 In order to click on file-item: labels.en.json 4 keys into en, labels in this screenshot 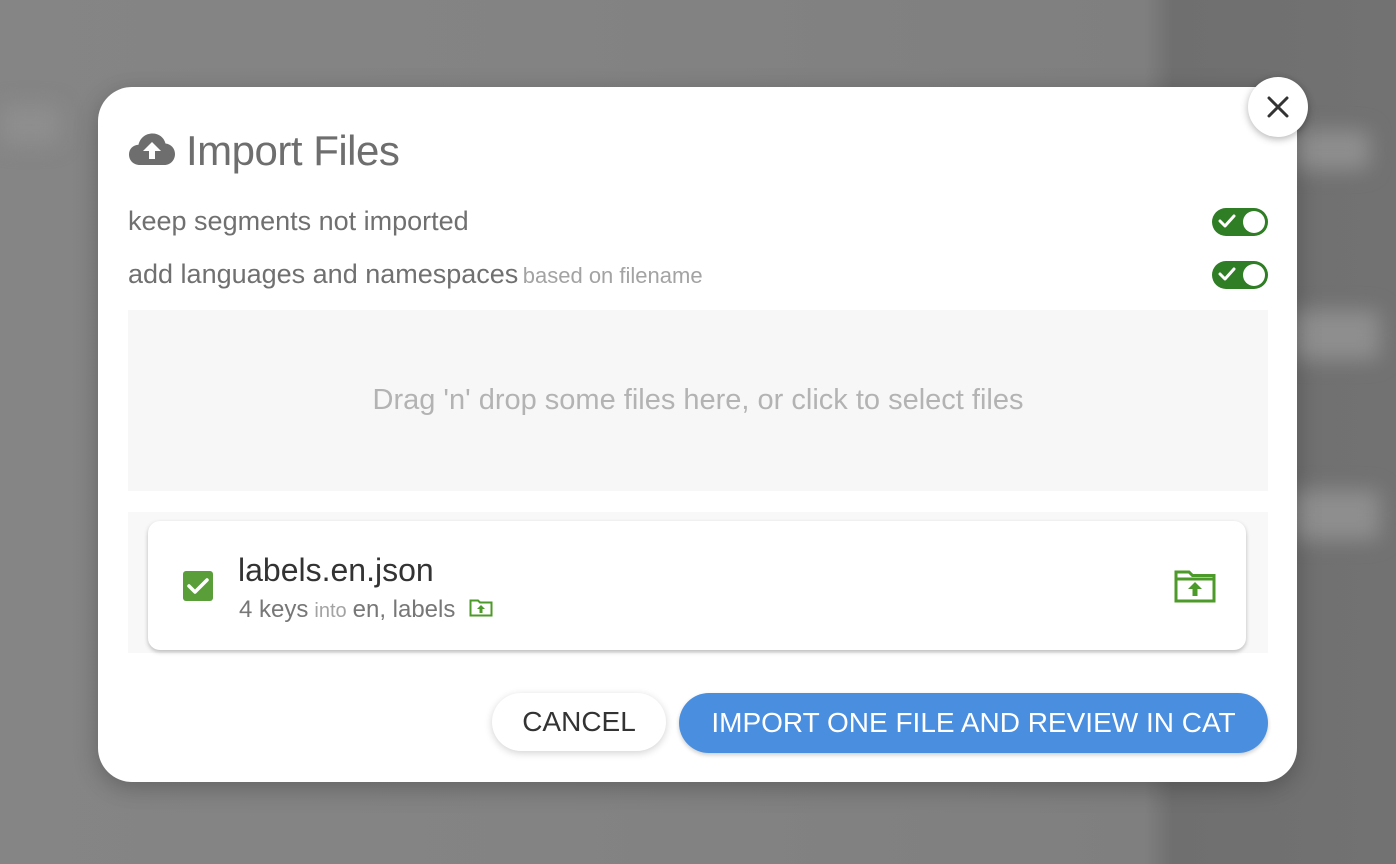, I will do `click(697, 585)`.